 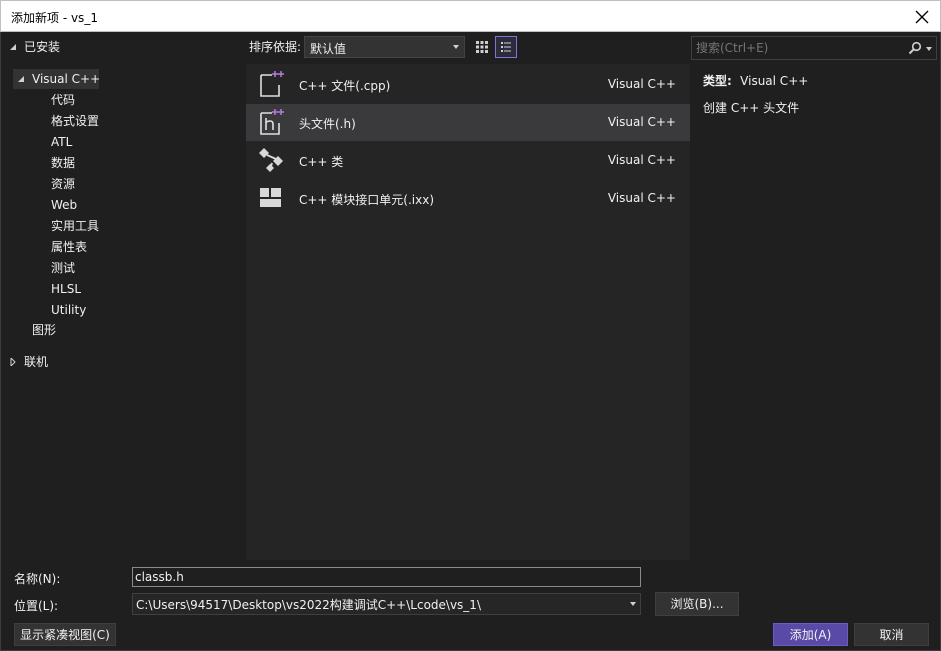 What do you see at coordinates (468, 84) in the screenshot?
I see `template-item-cpp-file: C++ 文件(.cpp) Visual C++` at bounding box center [468, 84].